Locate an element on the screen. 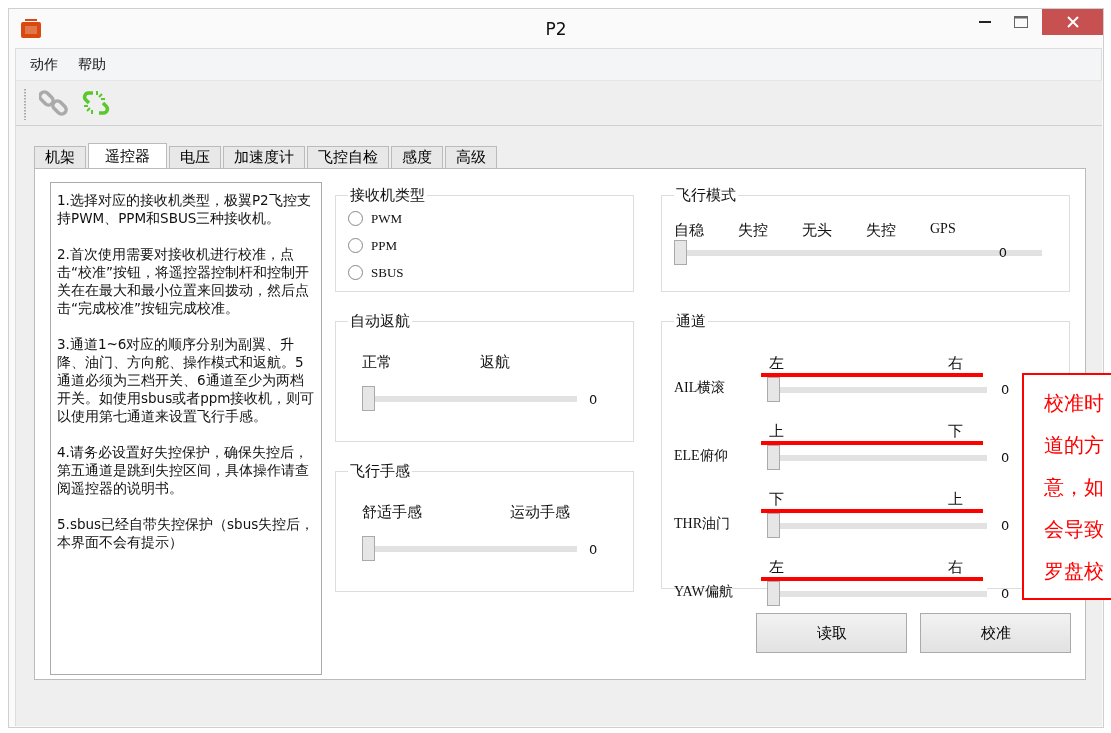 The width and height of the screenshot is (1111, 733). help-paragraph: 4.请务必设置好失控保护，确保失控后，第五通道是跳到失控区间，具体操作请查阅遥控器的说明书。 is located at coordinates (183, 470).